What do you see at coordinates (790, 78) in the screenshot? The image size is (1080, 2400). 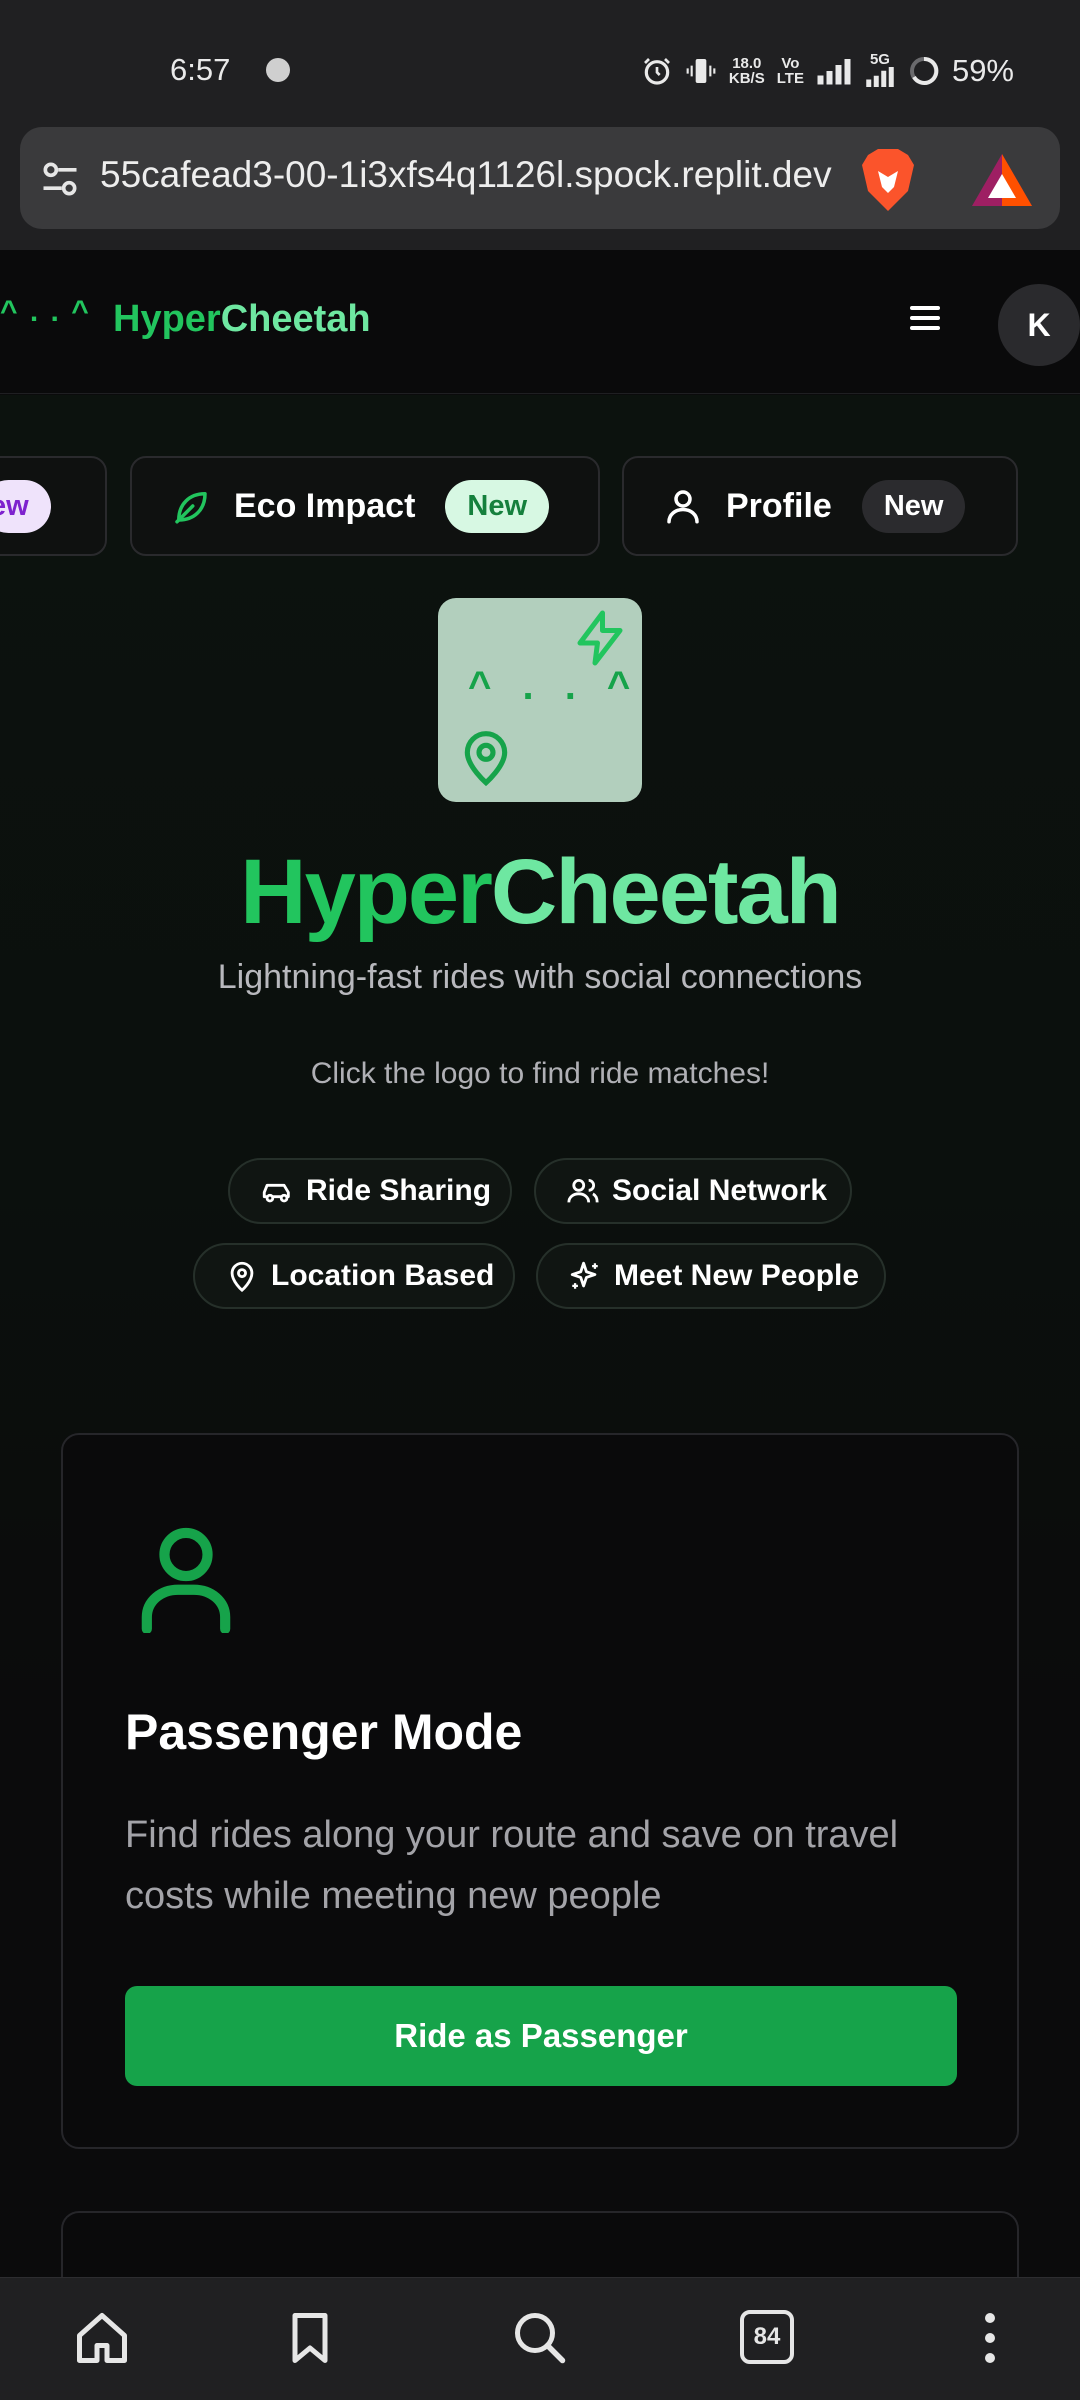 I see `volte-bottom: LTE` at bounding box center [790, 78].